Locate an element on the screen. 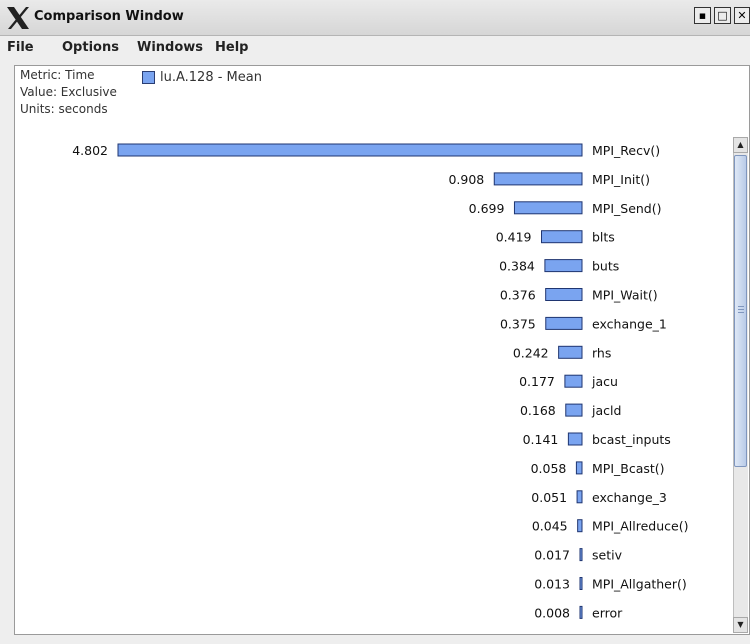 This screenshot has height=644, width=750. bar-category-label: bcast_inputs is located at coordinates (631, 439).